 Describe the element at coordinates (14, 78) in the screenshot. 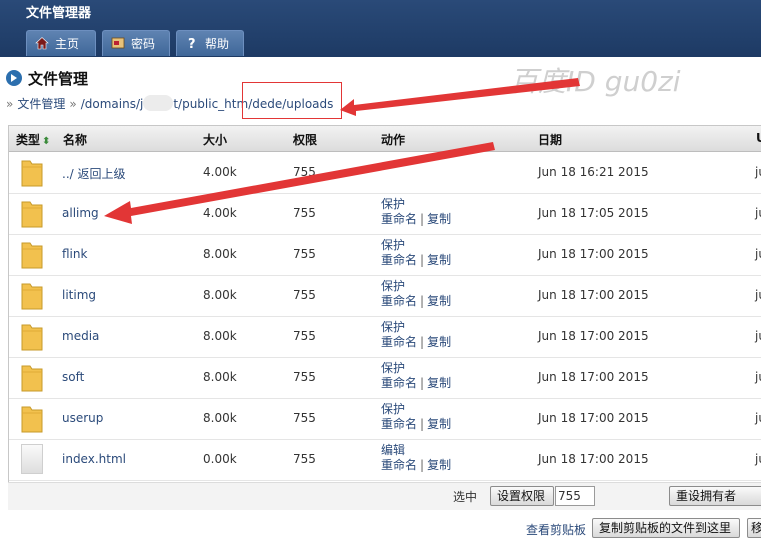

I see `arrow-circle-icon` at that location.